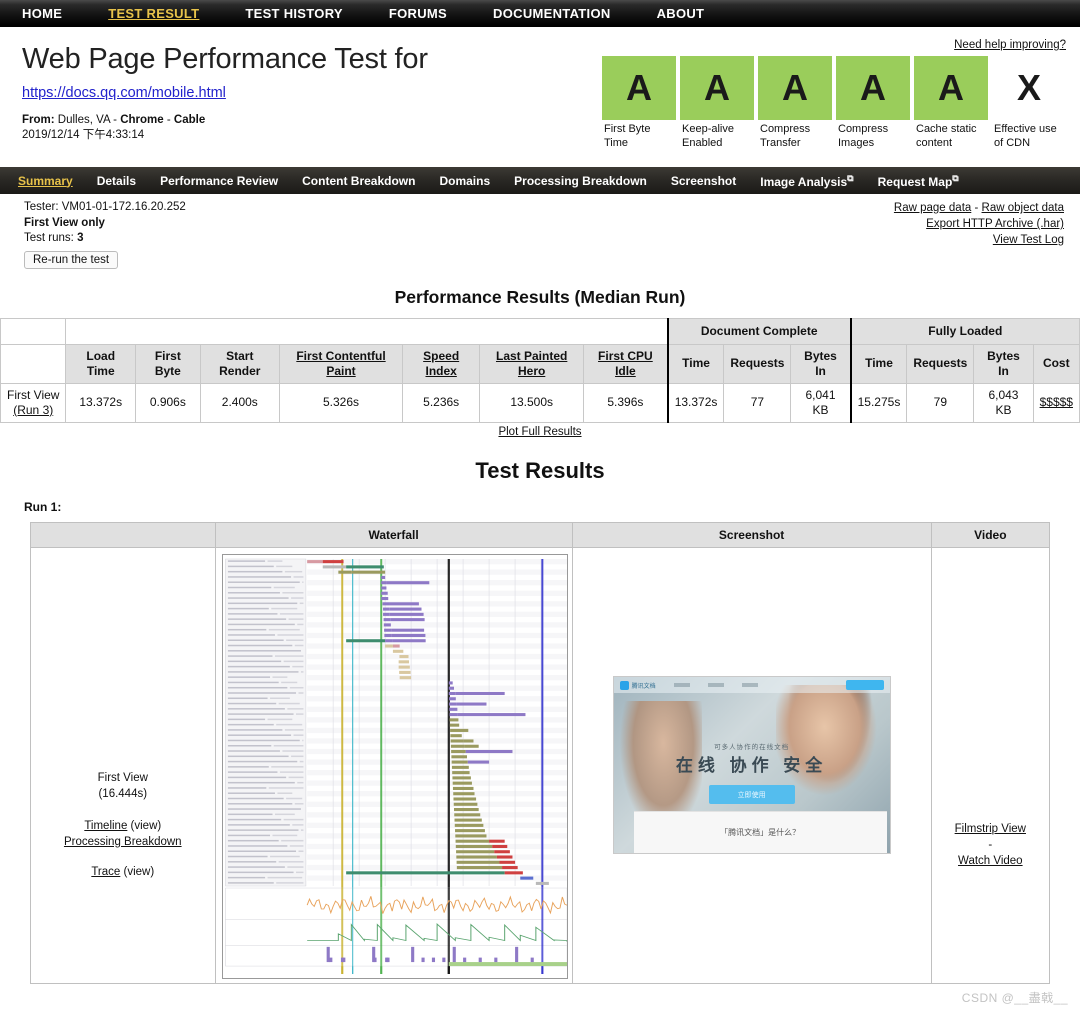  I want to click on tab-domains: Domains, so click(464, 181).